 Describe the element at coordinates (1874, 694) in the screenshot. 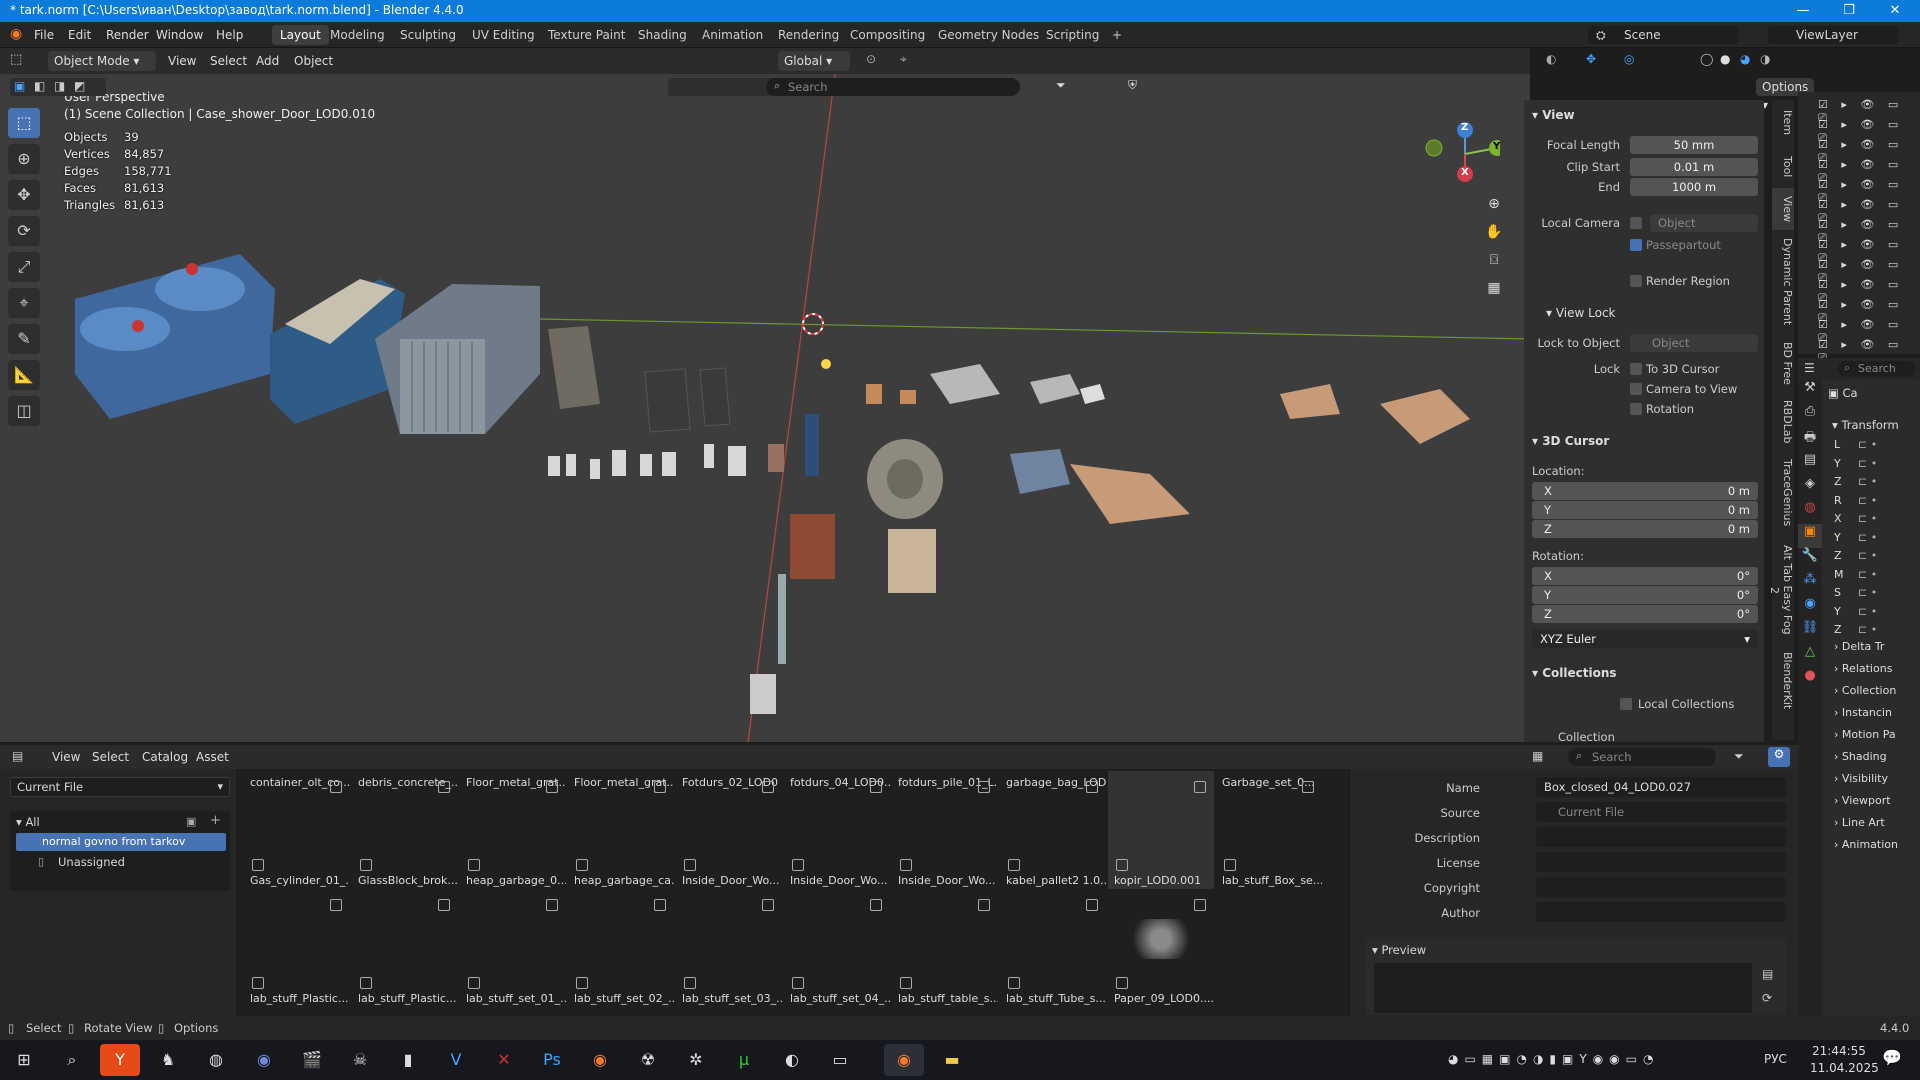

I see `property-section-header: › Collection` at that location.